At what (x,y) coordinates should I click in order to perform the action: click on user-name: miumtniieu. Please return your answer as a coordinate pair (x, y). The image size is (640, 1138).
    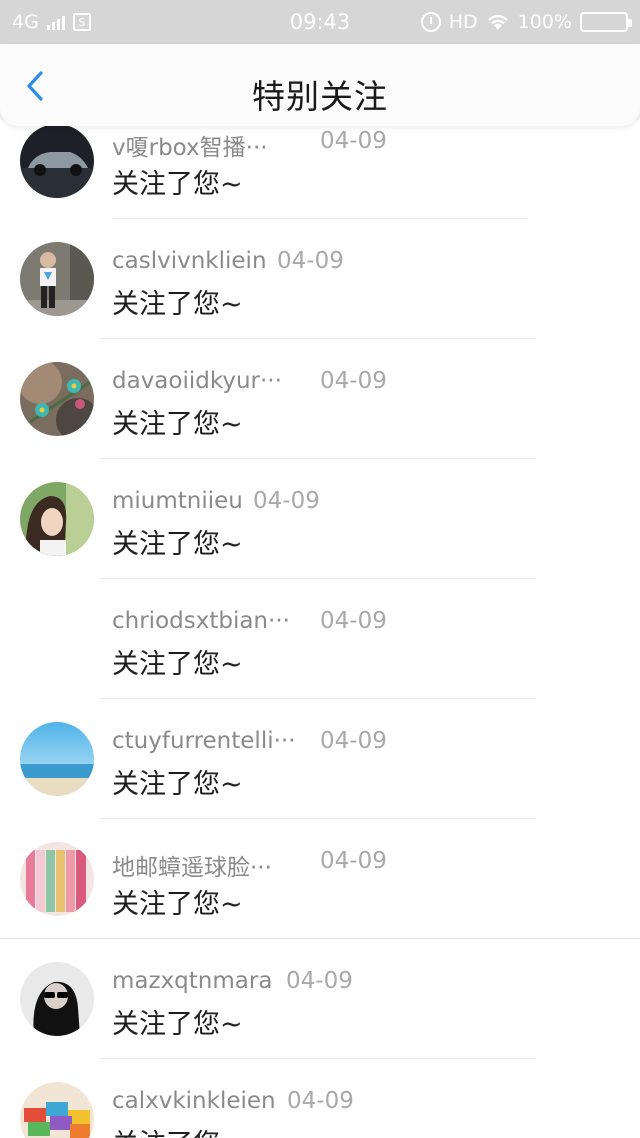
    Looking at the image, I should click on (177, 501).